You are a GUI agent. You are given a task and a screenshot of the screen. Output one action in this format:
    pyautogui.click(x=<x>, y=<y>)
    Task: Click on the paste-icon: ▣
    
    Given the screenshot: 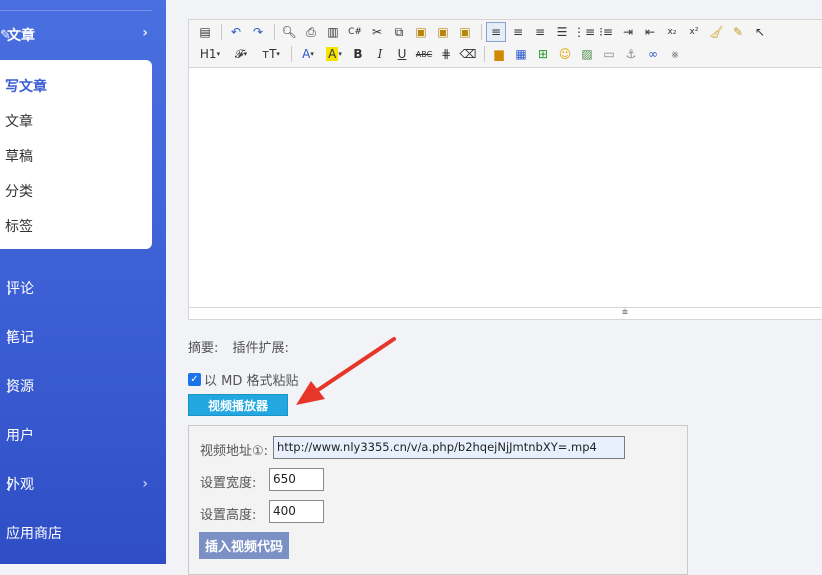 What is the action you would take?
    pyautogui.click(x=421, y=32)
    